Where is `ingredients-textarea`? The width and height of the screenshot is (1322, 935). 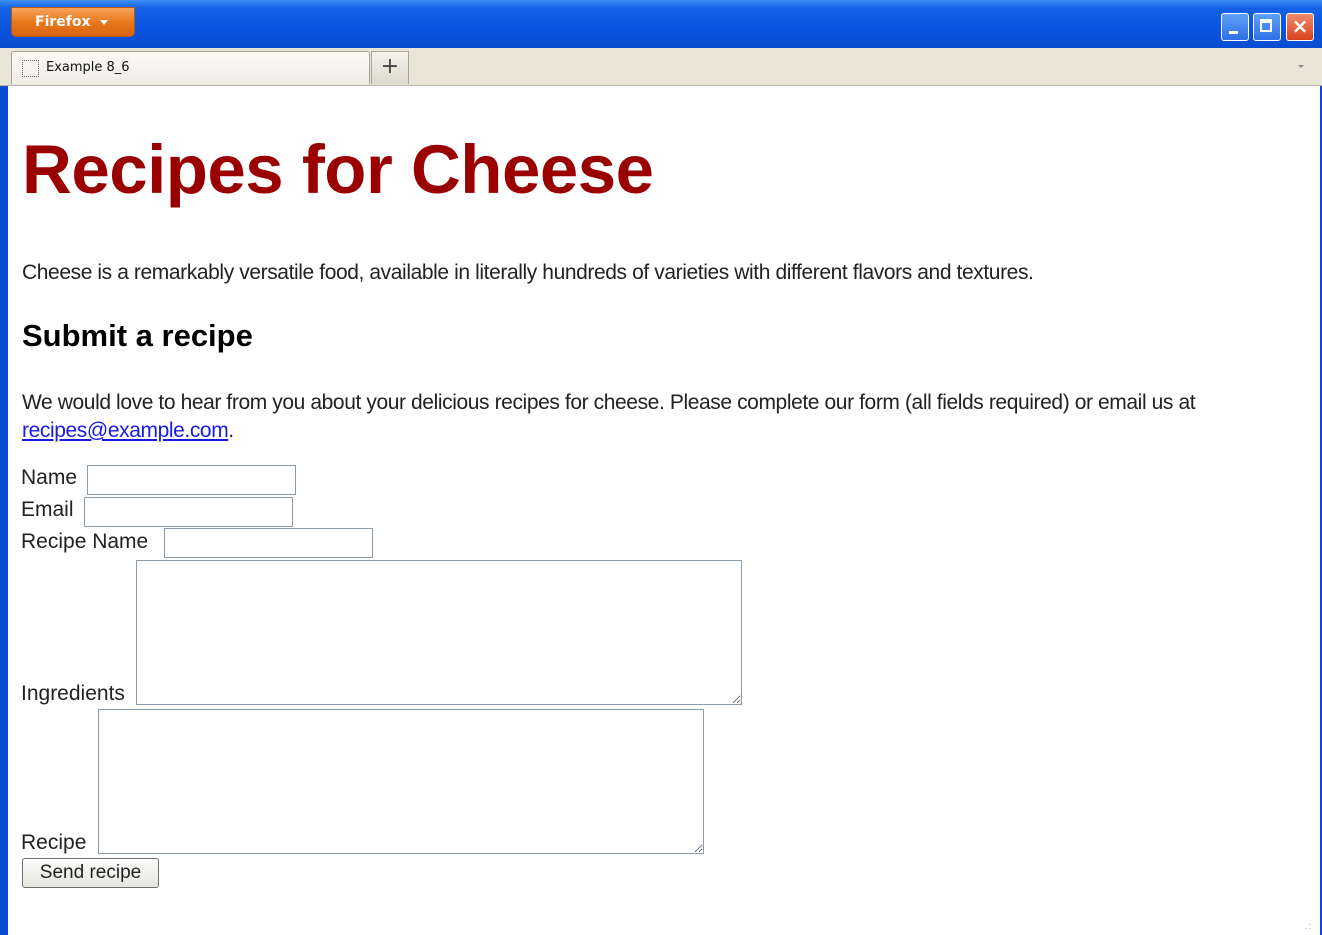
ingredients-textarea is located at coordinates (439, 632).